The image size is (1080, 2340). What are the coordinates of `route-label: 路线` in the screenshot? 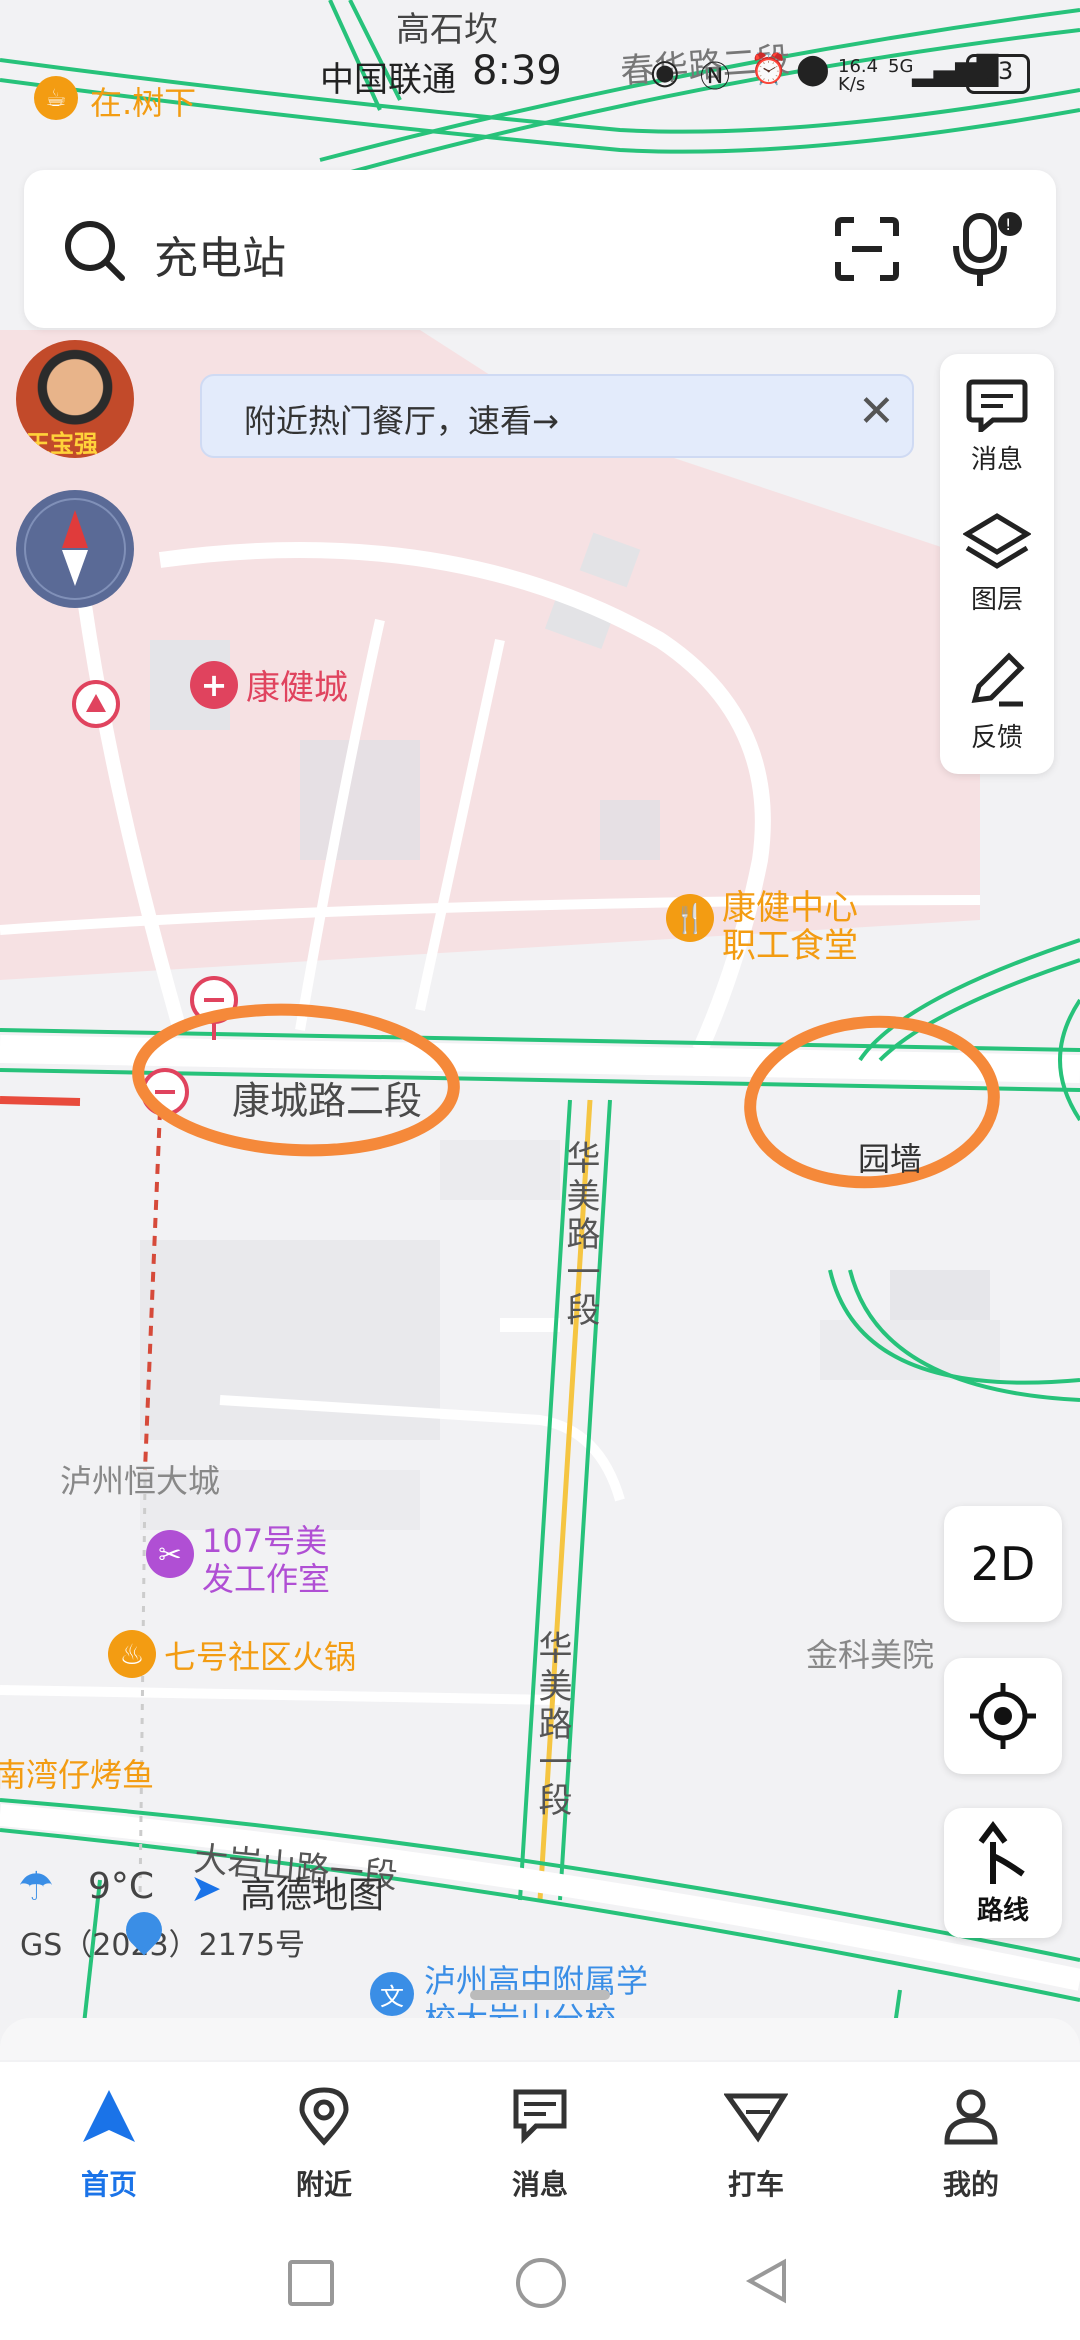 It's located at (1002, 1910).